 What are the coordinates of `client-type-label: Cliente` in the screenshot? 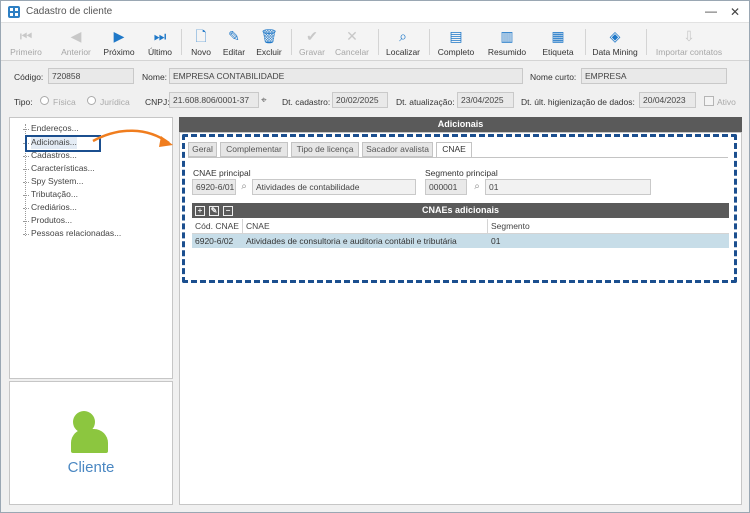 It's located at (91, 467).